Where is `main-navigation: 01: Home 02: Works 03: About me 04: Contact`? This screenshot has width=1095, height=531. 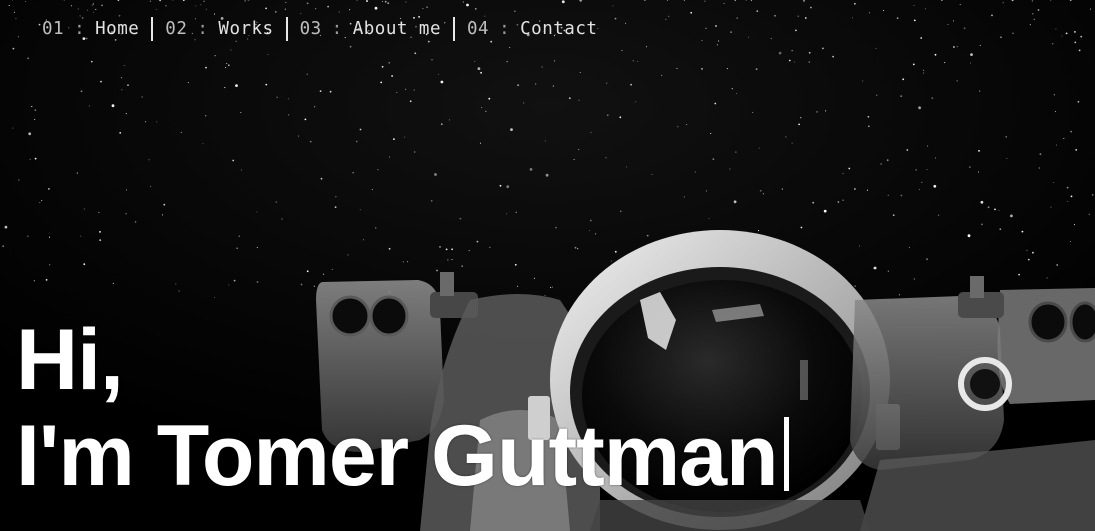 main-navigation: 01: Home 02: Works 03: About me 04: Contact is located at coordinates (319, 29).